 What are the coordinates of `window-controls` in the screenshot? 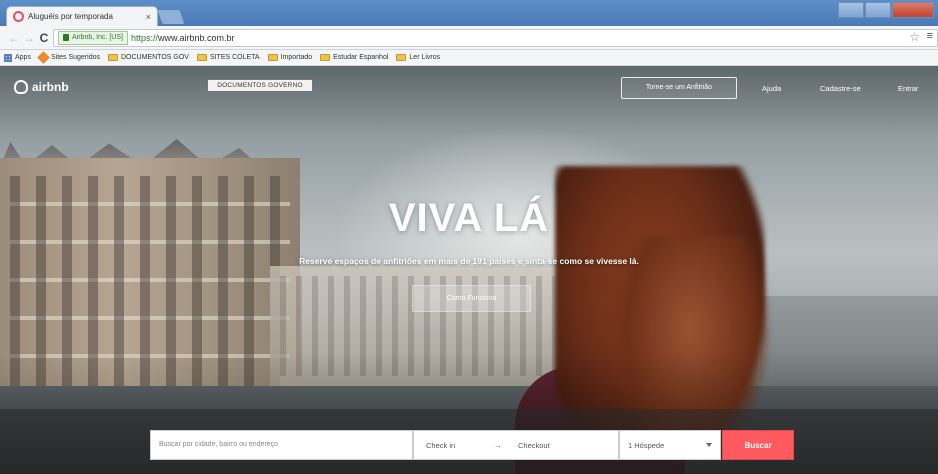 It's located at (885, 10).